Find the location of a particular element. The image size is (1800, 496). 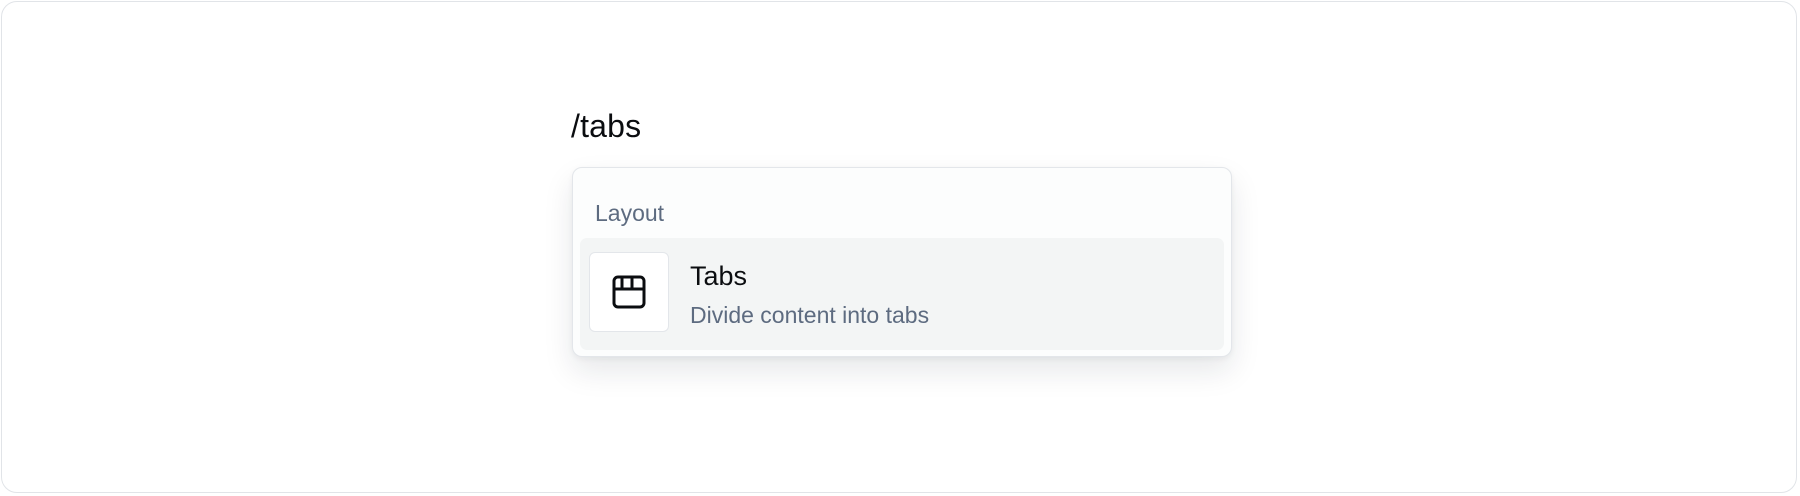

tabs-icon is located at coordinates (629, 292).